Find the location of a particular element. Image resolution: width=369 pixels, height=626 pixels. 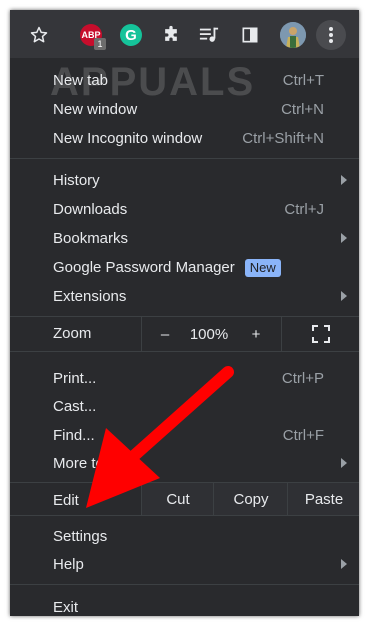

menu-item-label: Google Password Manager New is located at coordinates (167, 268).